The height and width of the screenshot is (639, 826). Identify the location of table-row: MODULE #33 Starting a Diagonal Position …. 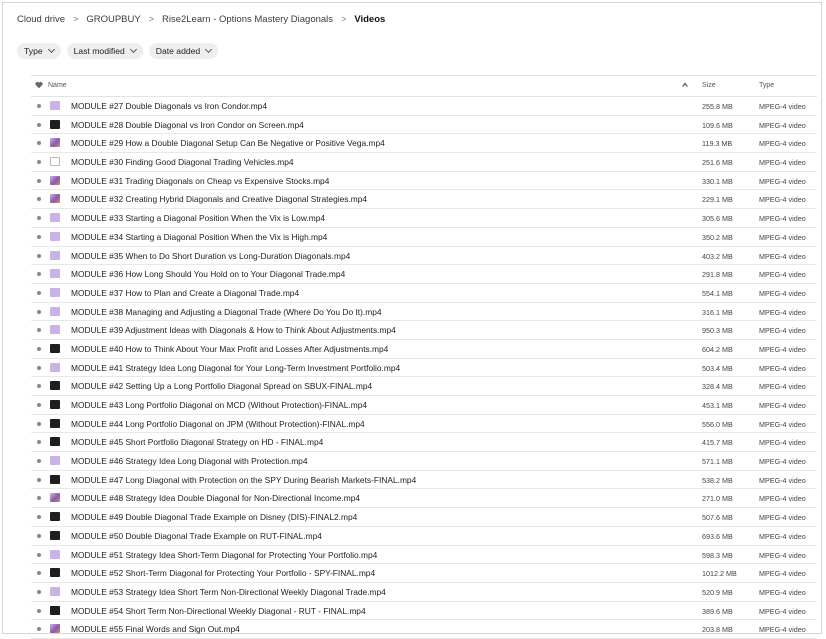
(424, 218).